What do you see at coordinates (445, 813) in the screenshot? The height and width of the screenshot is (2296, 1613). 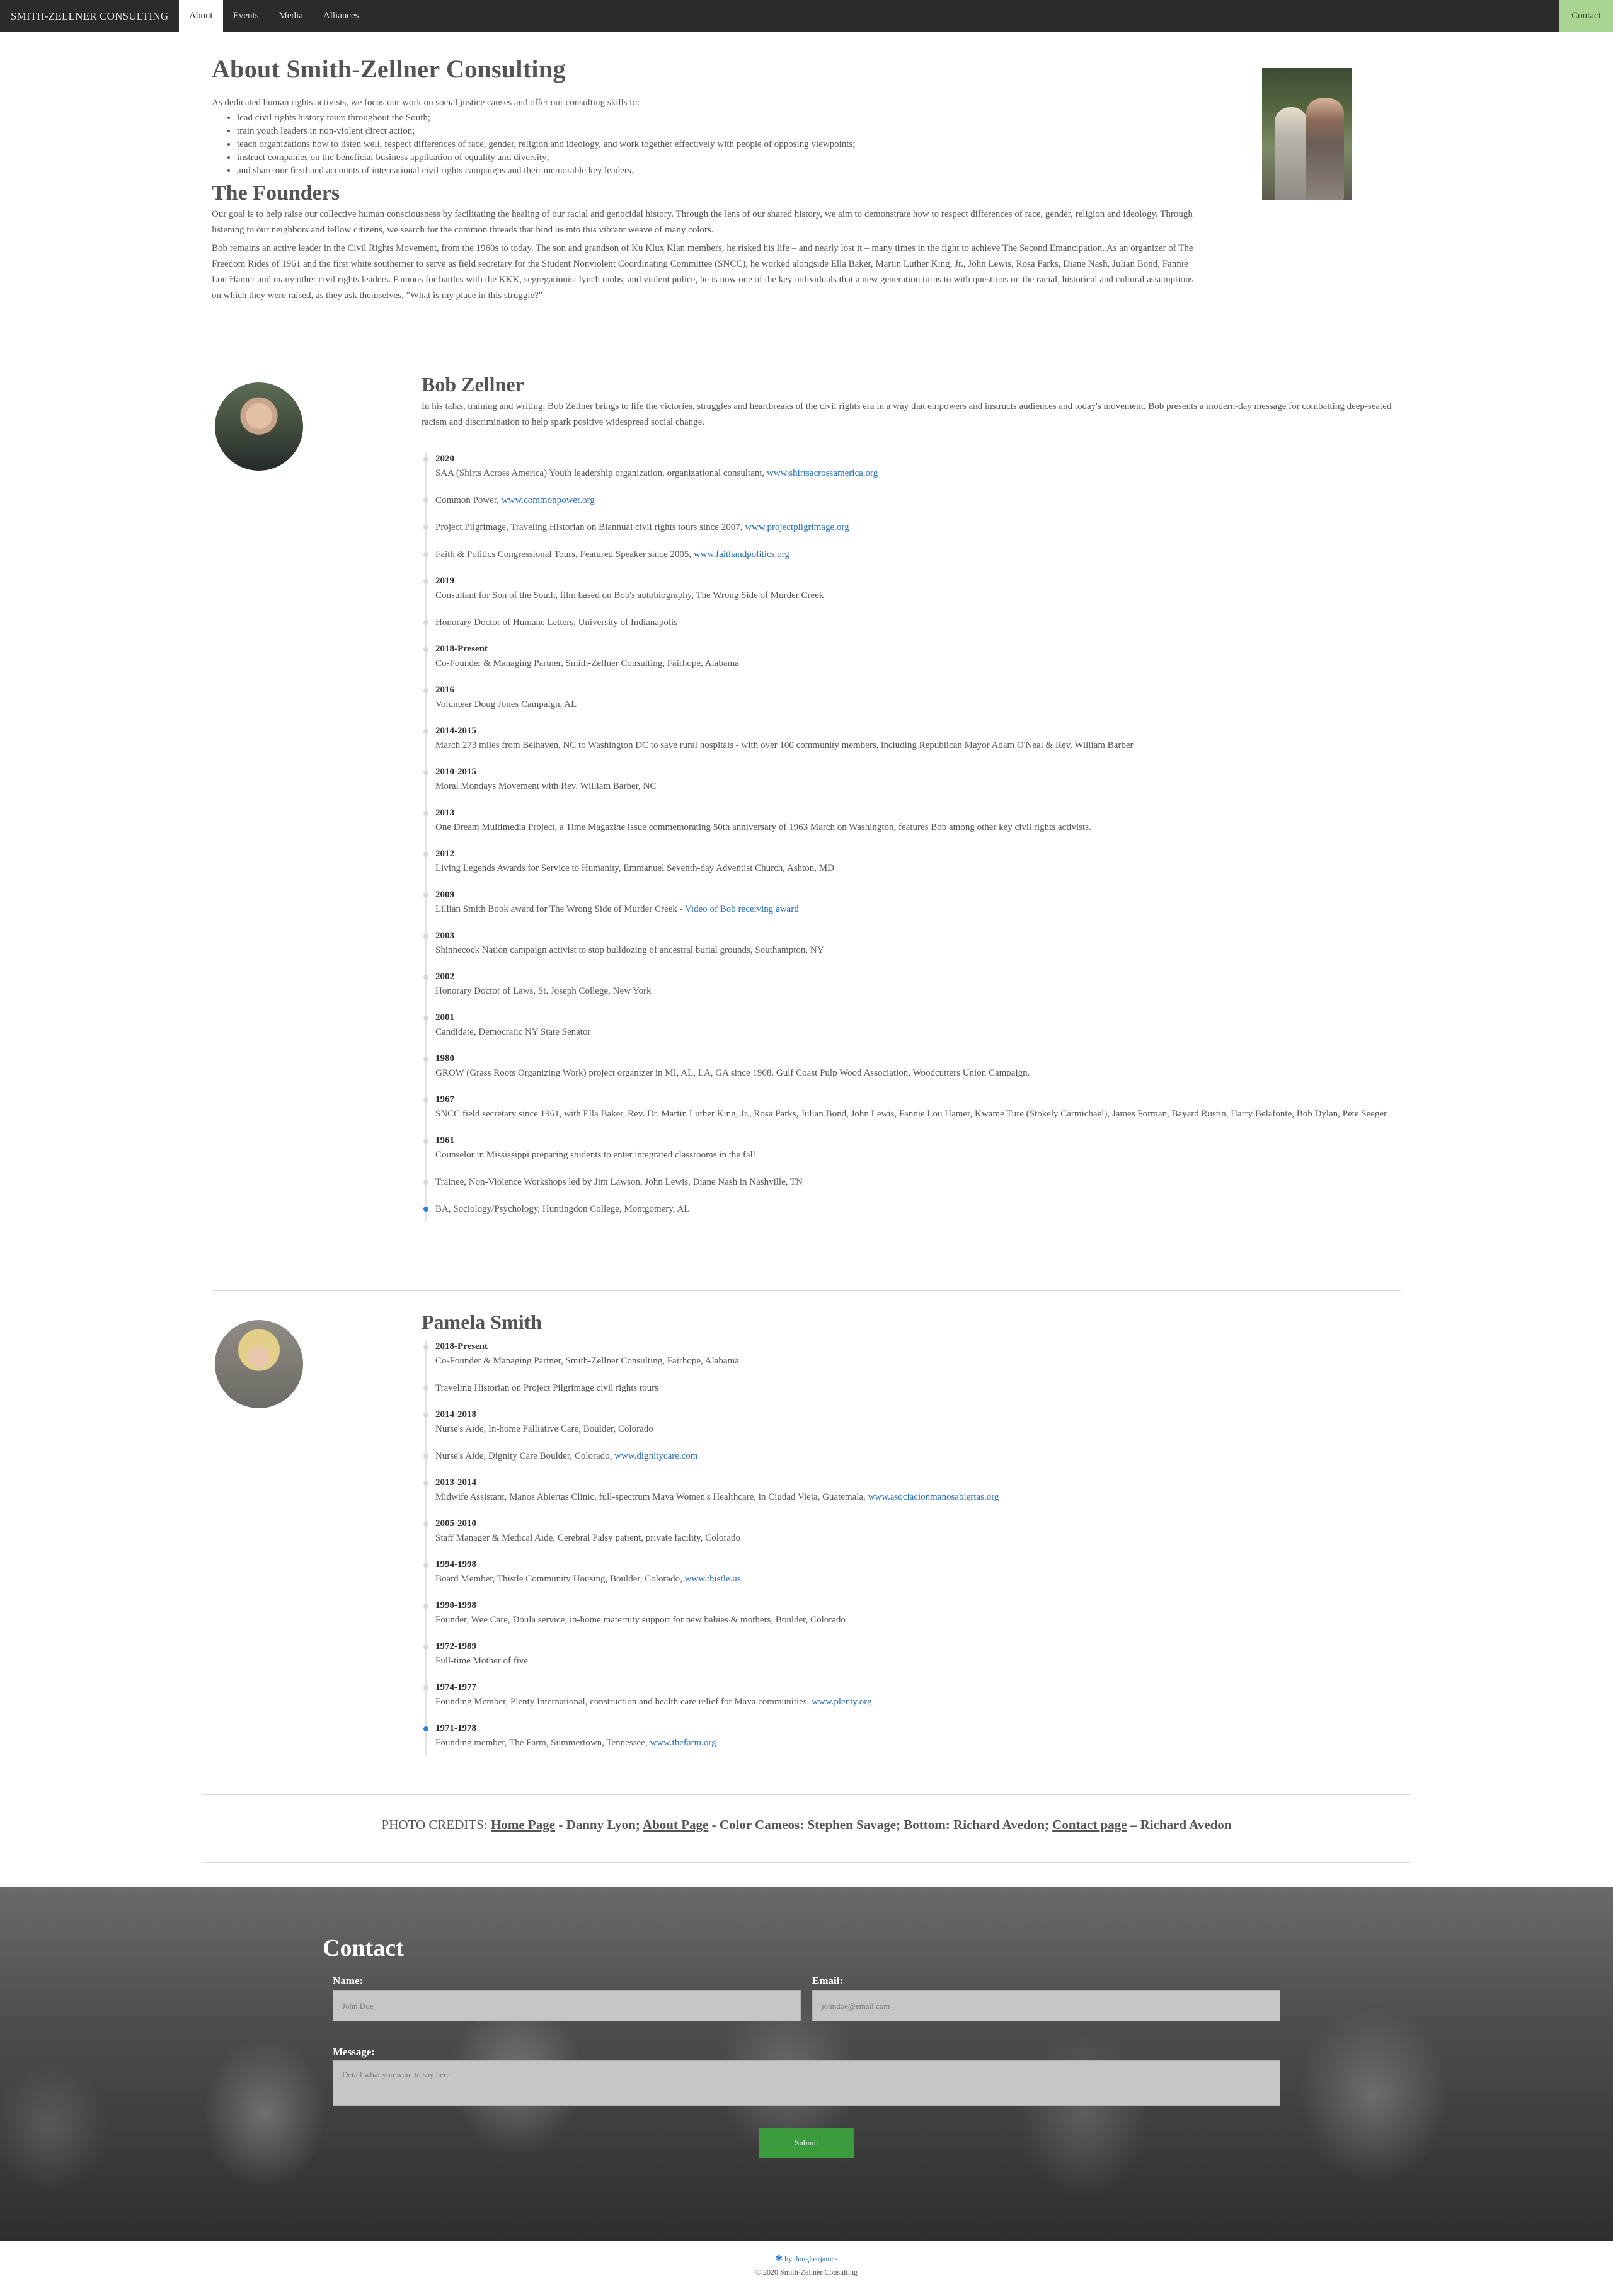 I see `timeline-year: 2013` at bounding box center [445, 813].